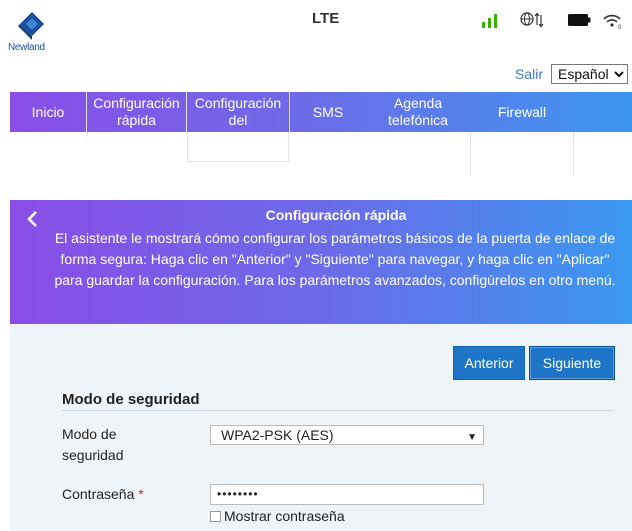 The height and width of the screenshot is (531, 632). Describe the element at coordinates (620, 27) in the screenshot. I see `svg-text: 0` at that location.